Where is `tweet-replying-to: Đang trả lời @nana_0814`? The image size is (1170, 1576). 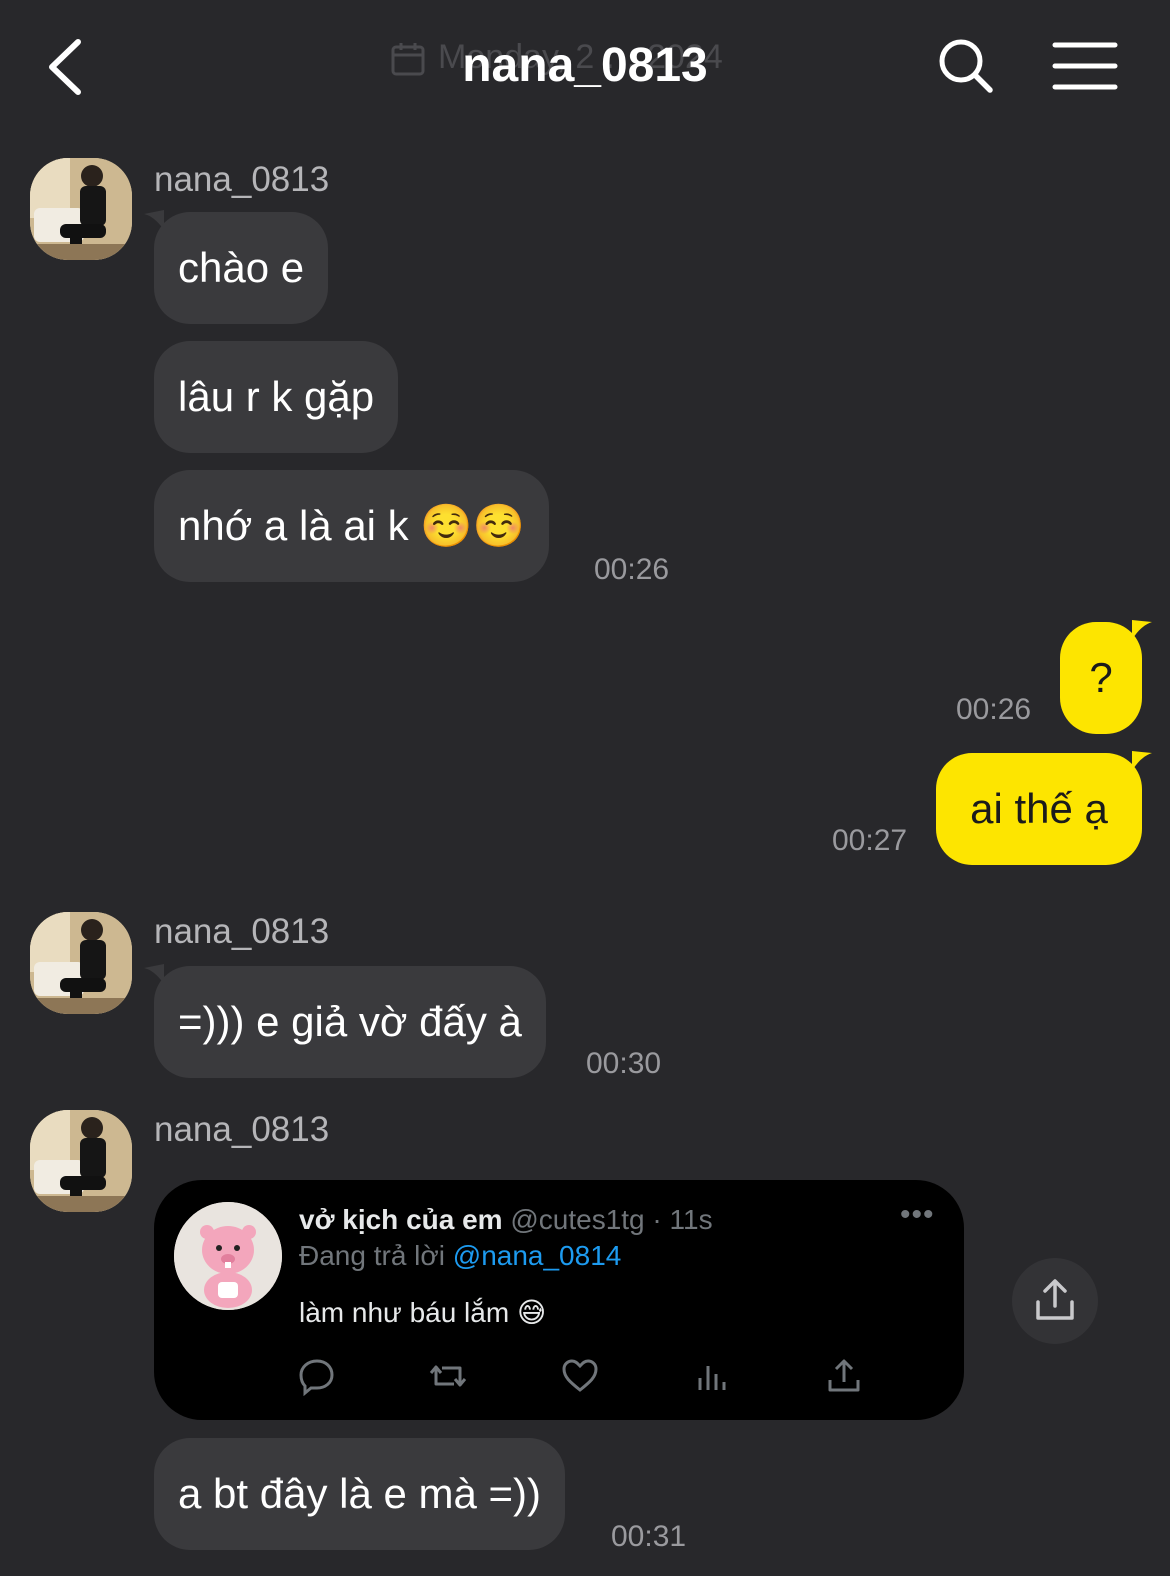 tweet-replying-to: Đang trả lời @nana_0814 is located at coordinates (460, 1256).